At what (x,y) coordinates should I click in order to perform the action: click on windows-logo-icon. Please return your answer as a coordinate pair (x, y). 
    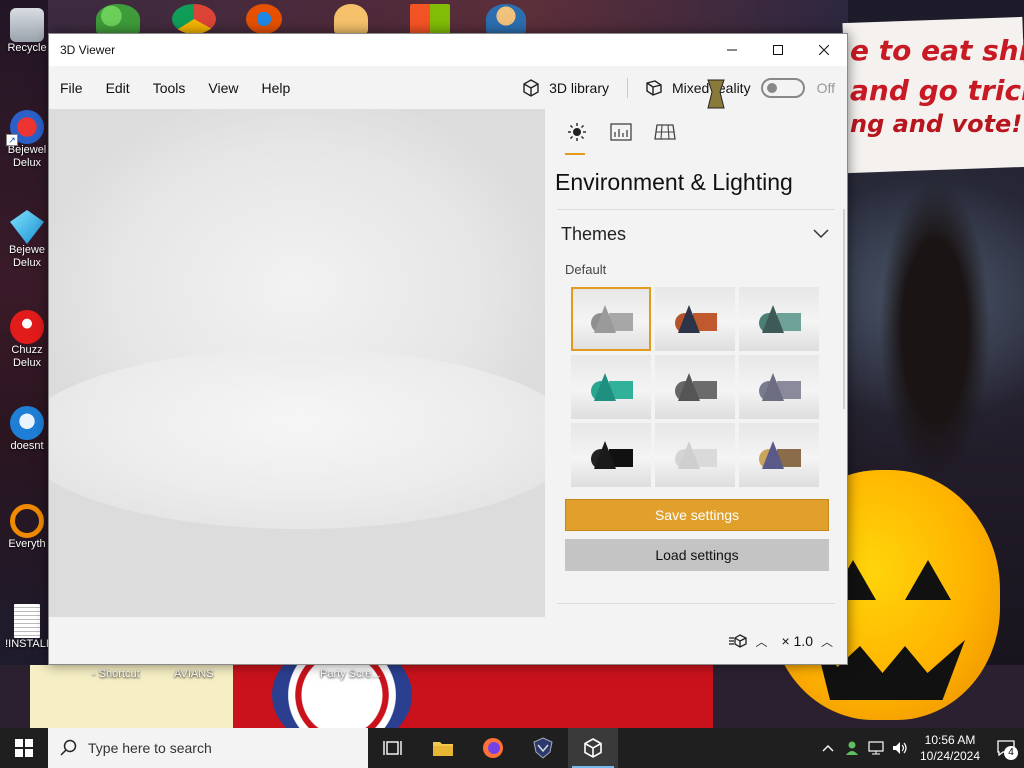
    Looking at the image, I should click on (24, 748).